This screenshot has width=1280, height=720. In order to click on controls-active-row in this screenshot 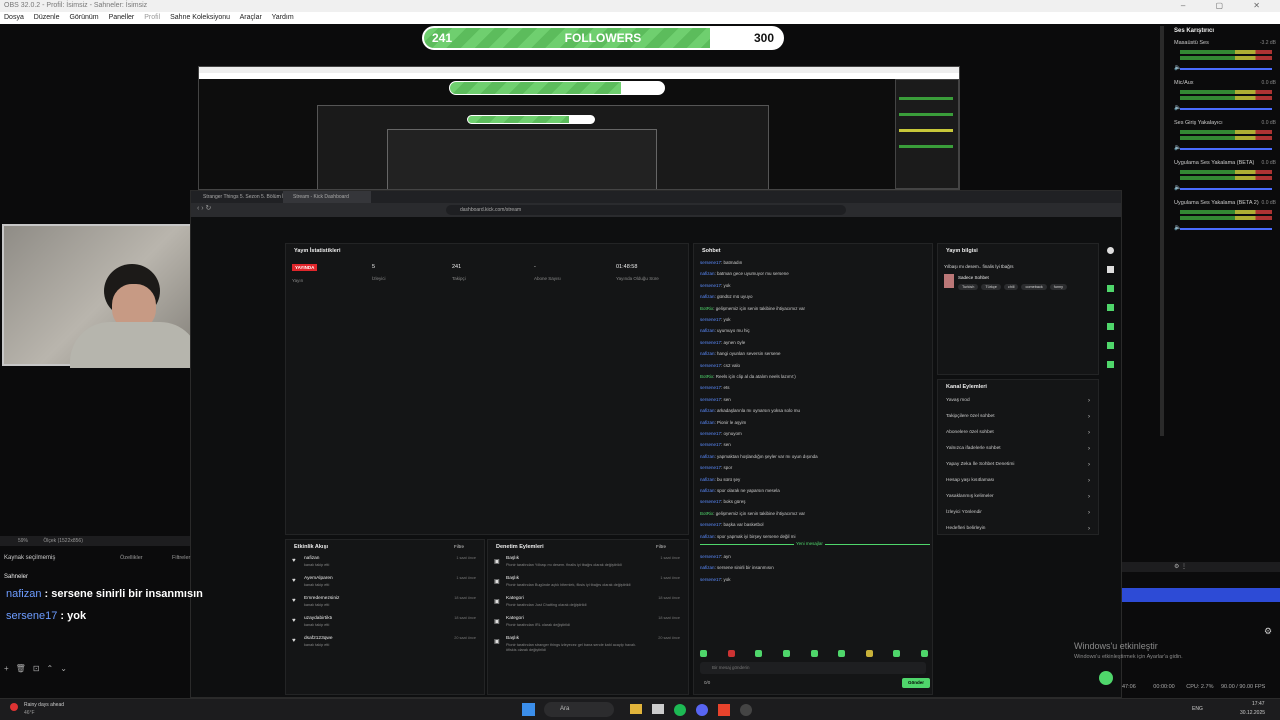, I will do `click(1201, 595)`.